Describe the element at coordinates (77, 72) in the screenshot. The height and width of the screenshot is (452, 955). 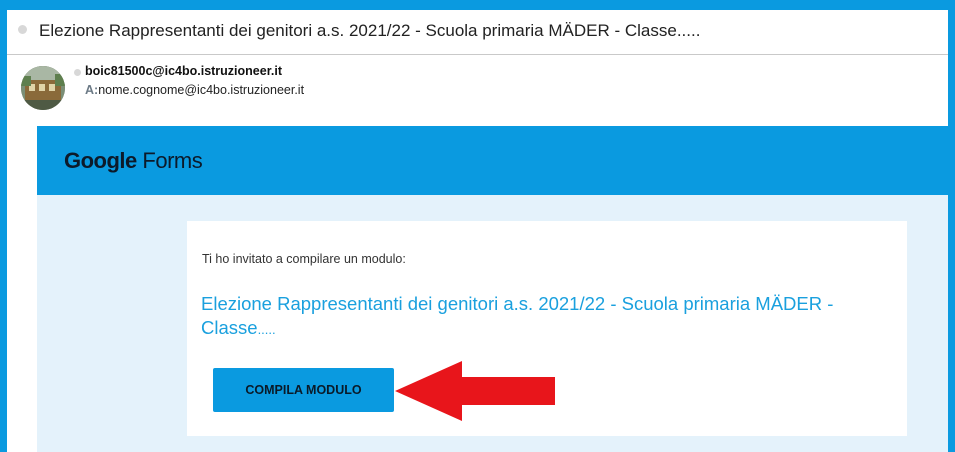
I see `sender-status-dot-icon` at that location.